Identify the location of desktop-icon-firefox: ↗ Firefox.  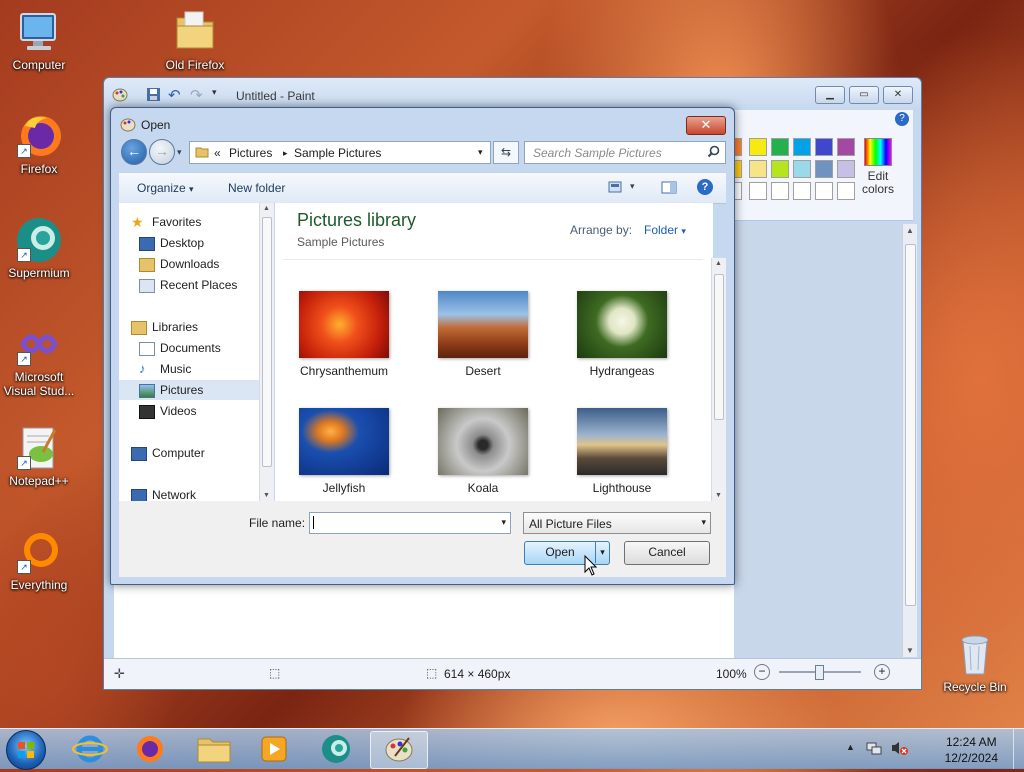
(39, 144).